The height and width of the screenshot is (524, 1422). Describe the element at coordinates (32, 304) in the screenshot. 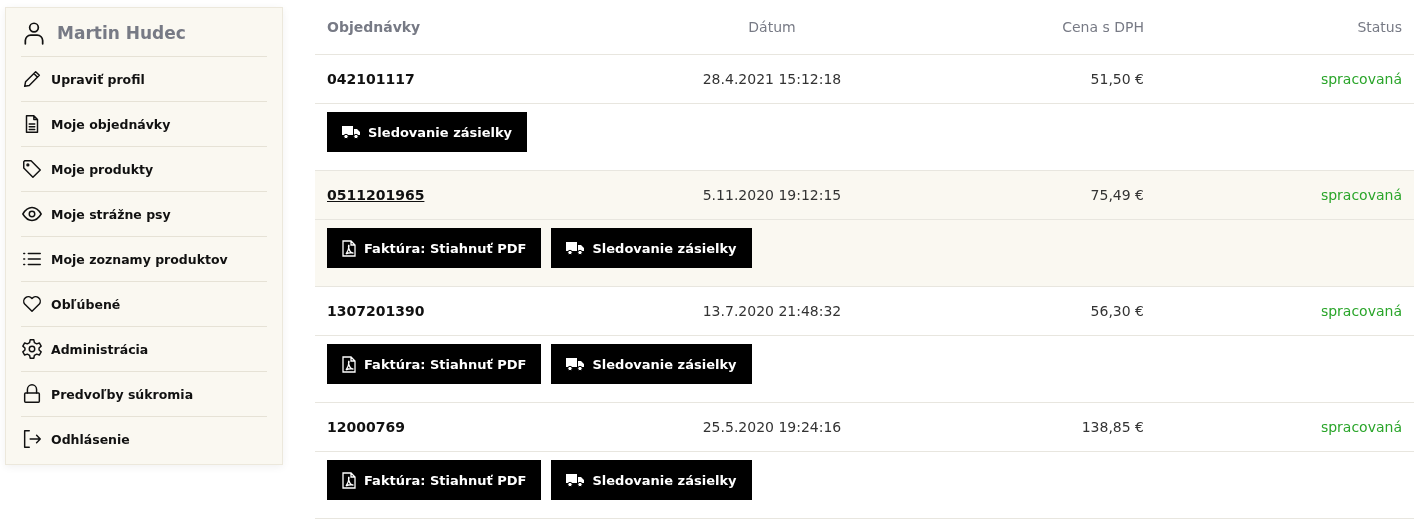

I see `heart-icon` at that location.